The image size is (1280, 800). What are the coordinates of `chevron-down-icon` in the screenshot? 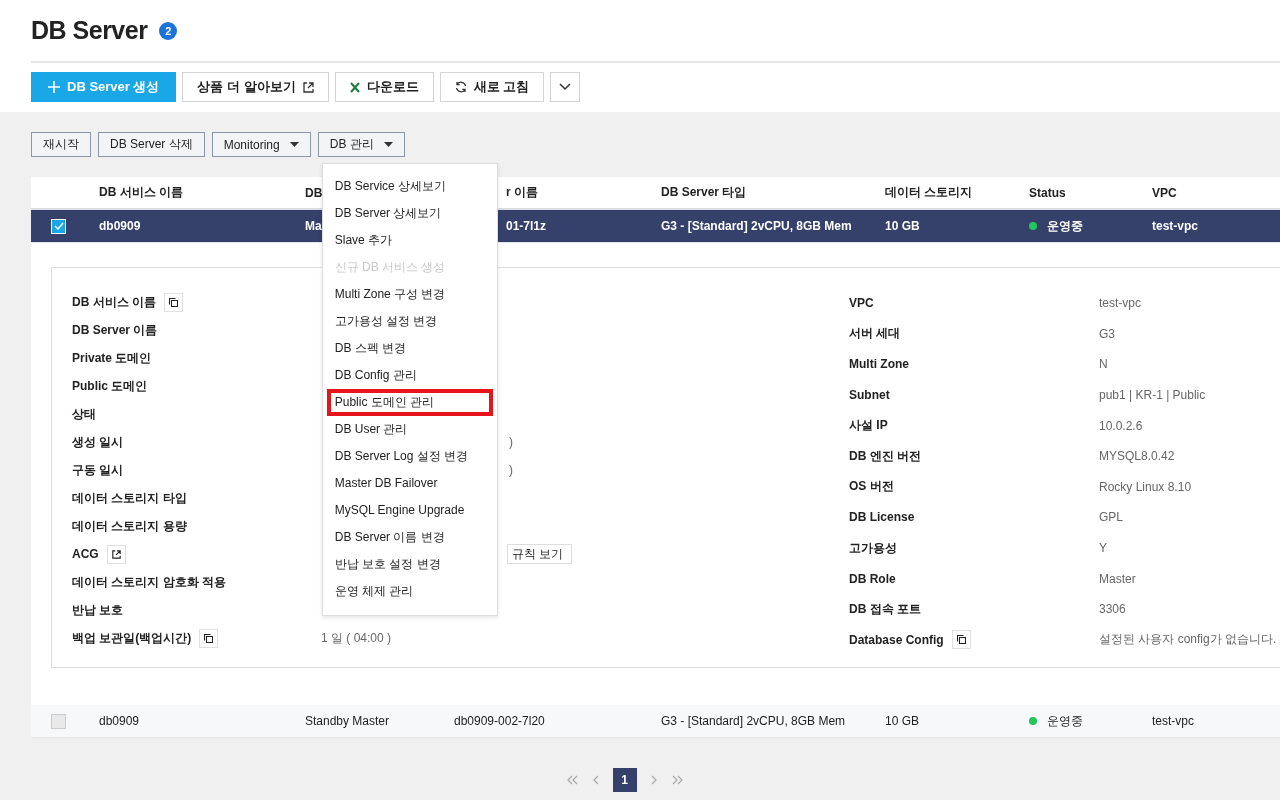 It's located at (565, 87).